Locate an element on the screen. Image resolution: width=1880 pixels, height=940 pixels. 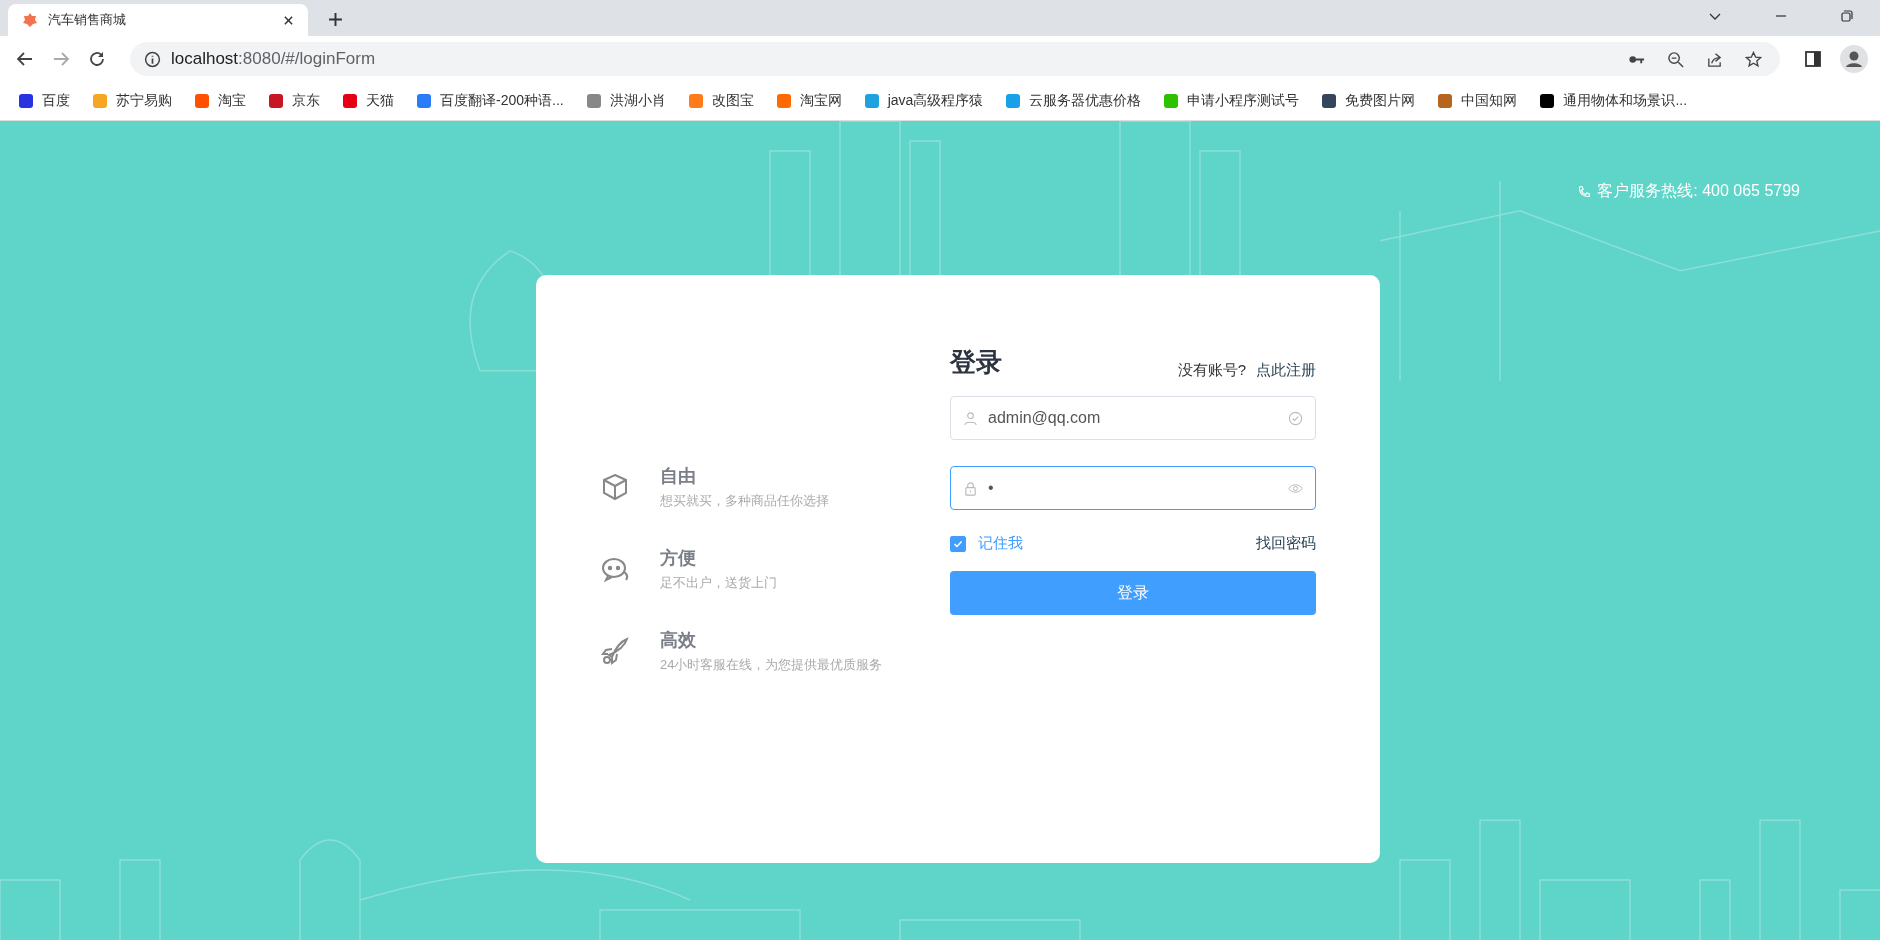
restore-icon is located at coordinates (1847, 16).